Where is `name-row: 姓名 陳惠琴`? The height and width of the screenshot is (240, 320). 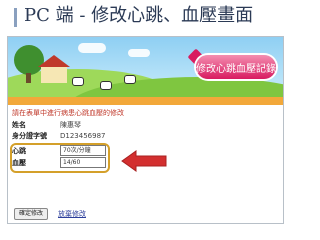
name-row: 姓名 陳惠琴 is located at coordinates (46, 125).